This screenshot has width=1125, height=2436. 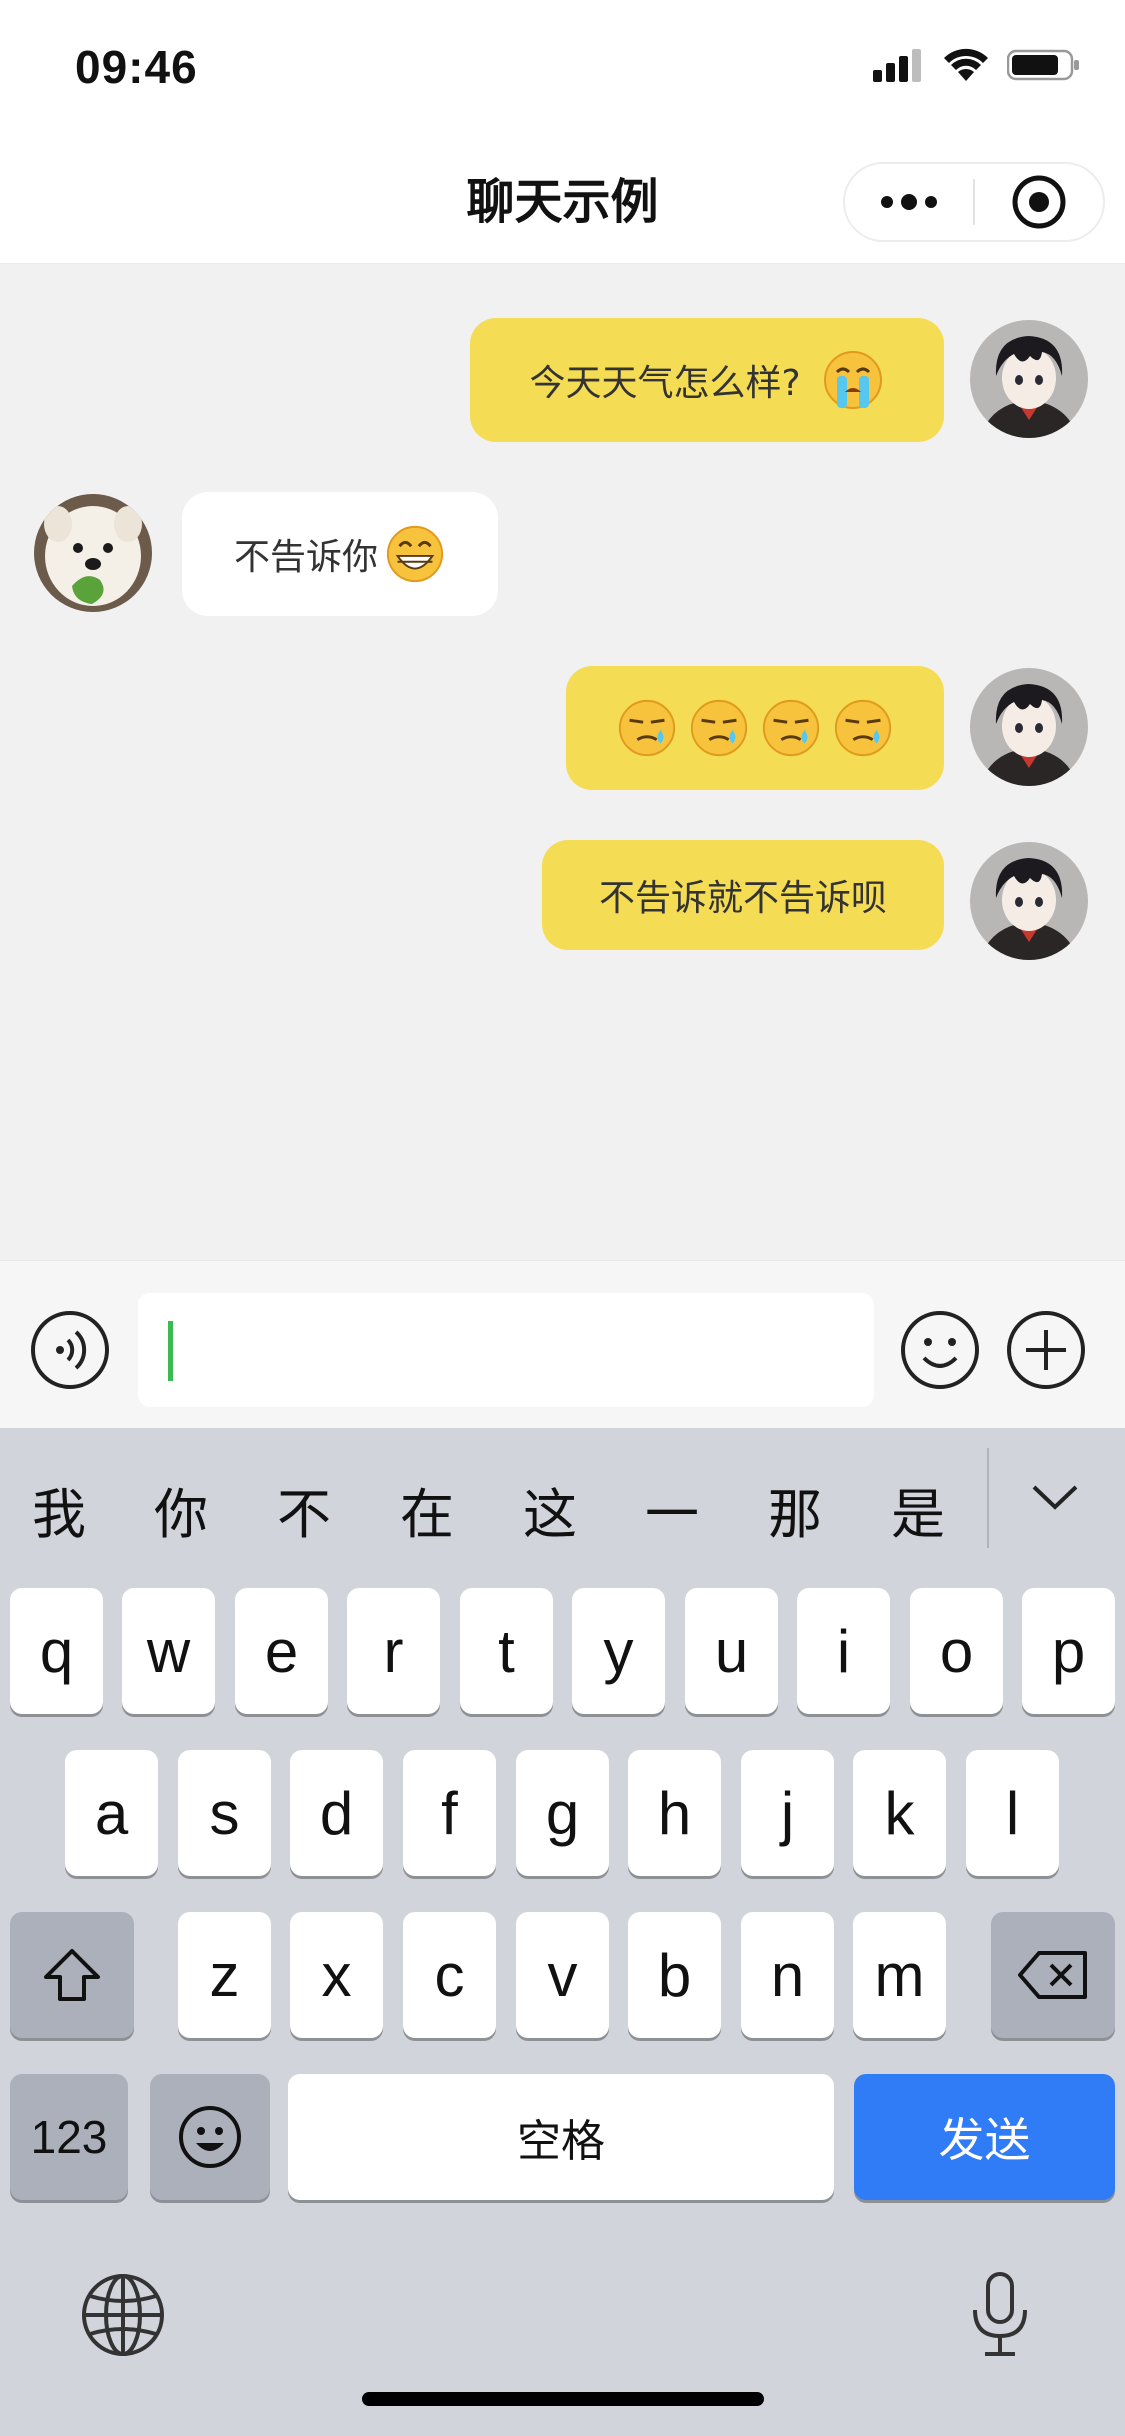 What do you see at coordinates (561, 2137) in the screenshot?
I see `space-key: 空格` at bounding box center [561, 2137].